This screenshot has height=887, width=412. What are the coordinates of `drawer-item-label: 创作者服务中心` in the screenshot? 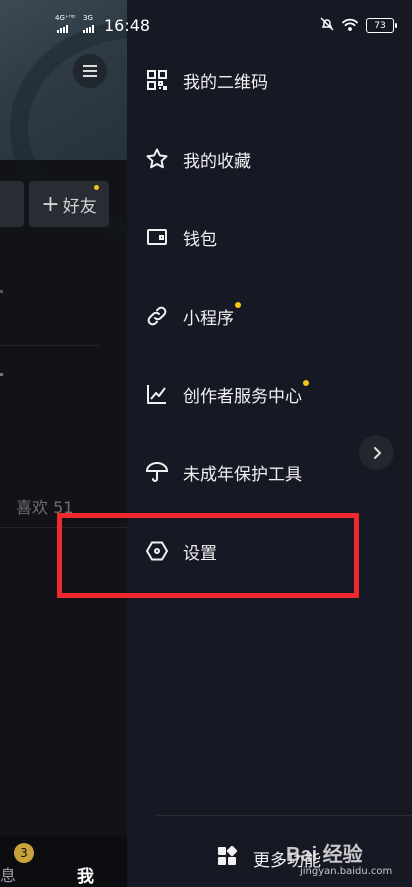 It's located at (246, 393).